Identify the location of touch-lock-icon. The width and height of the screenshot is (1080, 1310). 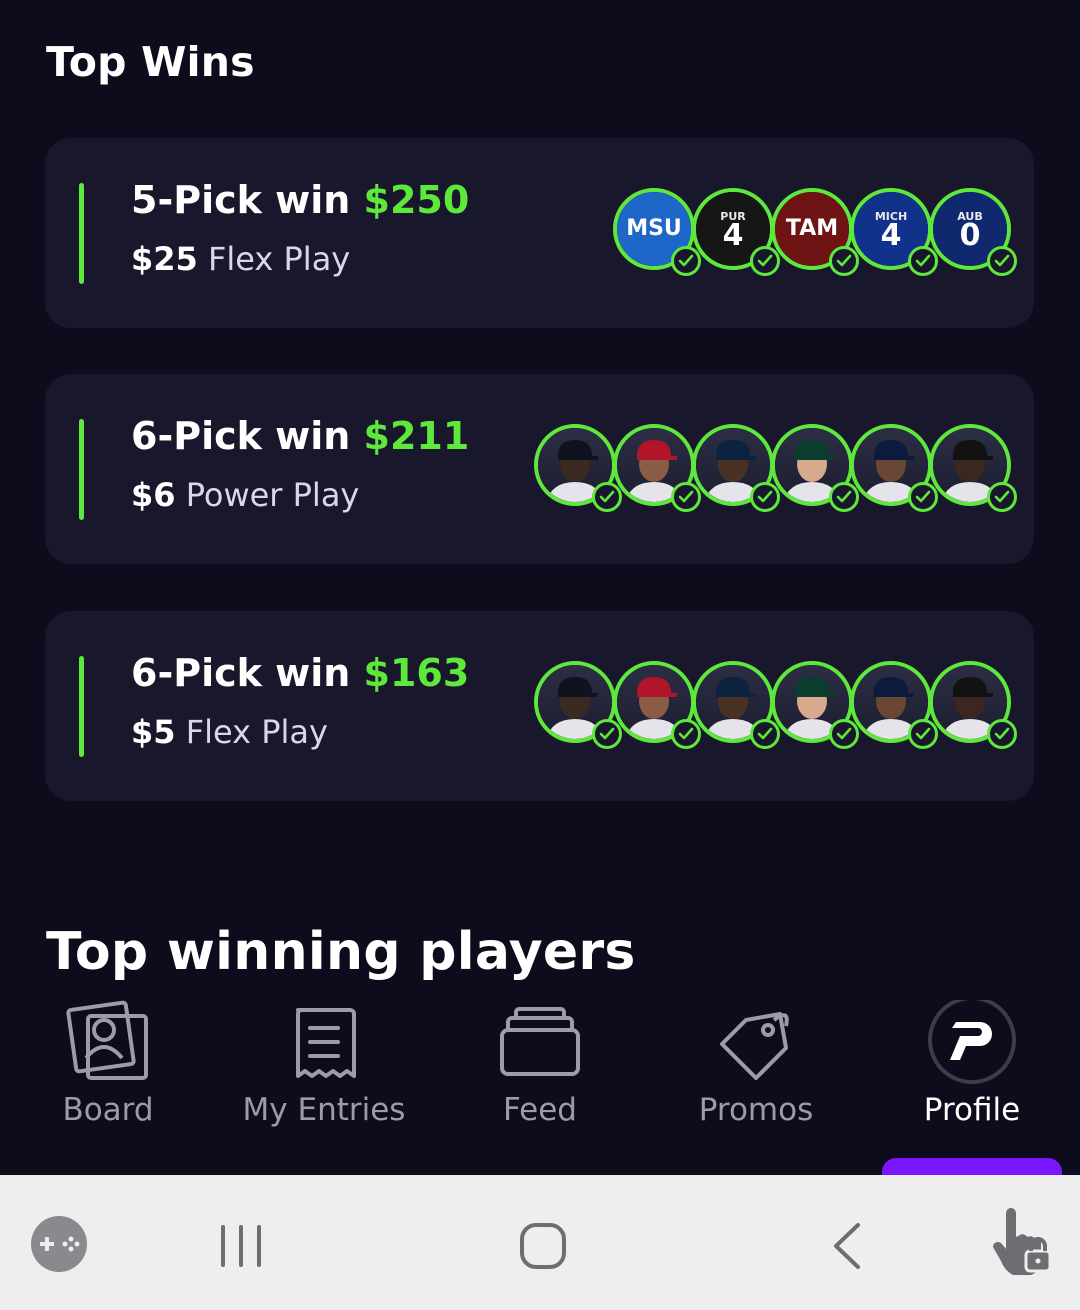
(1021, 1242).